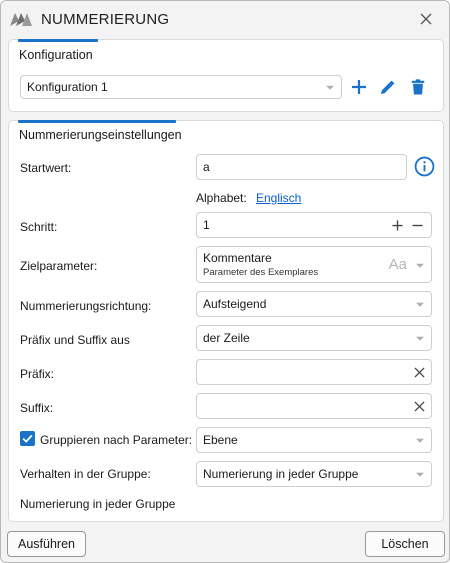 This screenshot has height=563, width=450. I want to click on praefix-suffix-source-select: der Zeile, so click(314, 338).